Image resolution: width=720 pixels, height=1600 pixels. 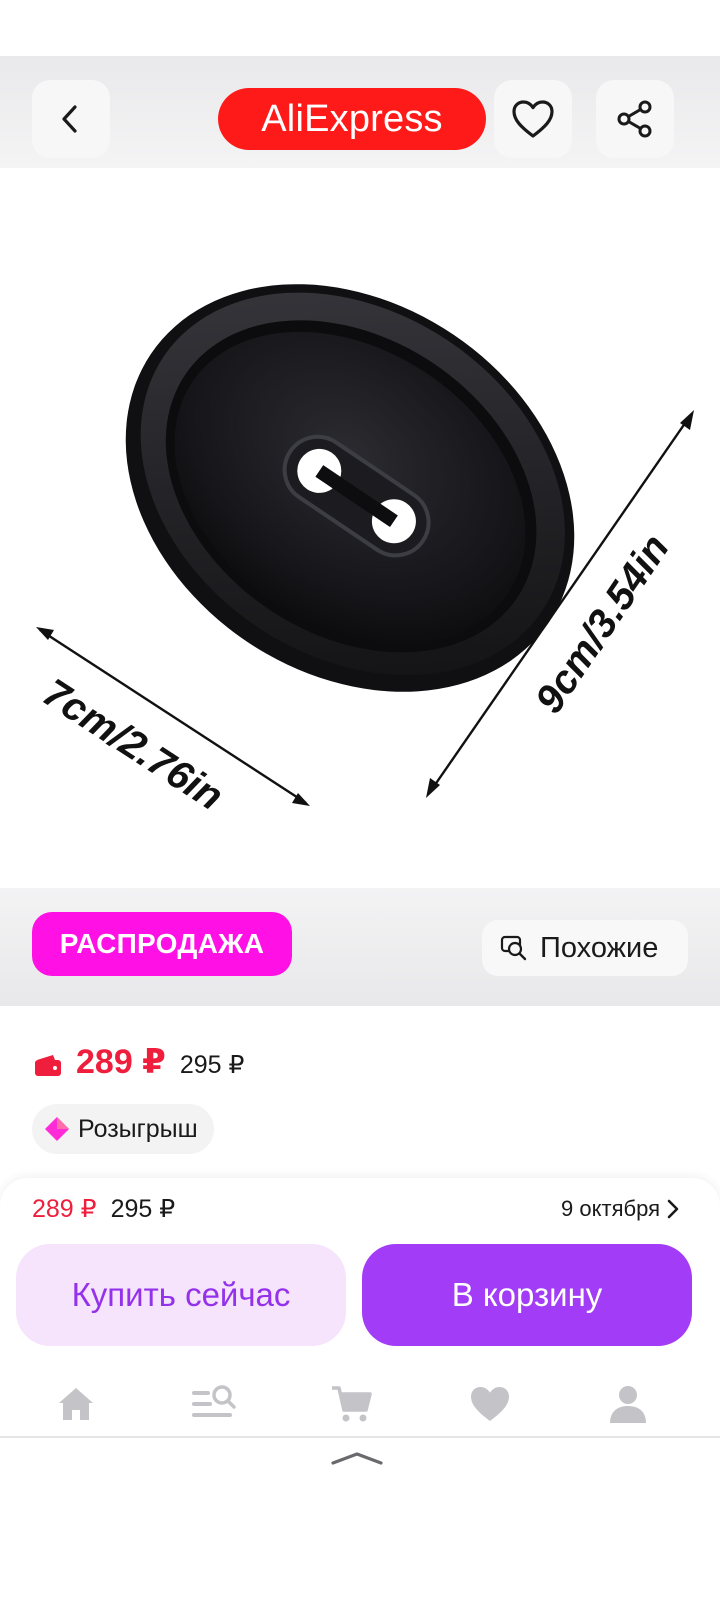 What do you see at coordinates (64, 1209) in the screenshot?
I see `panel-current-price: 289 ₽` at bounding box center [64, 1209].